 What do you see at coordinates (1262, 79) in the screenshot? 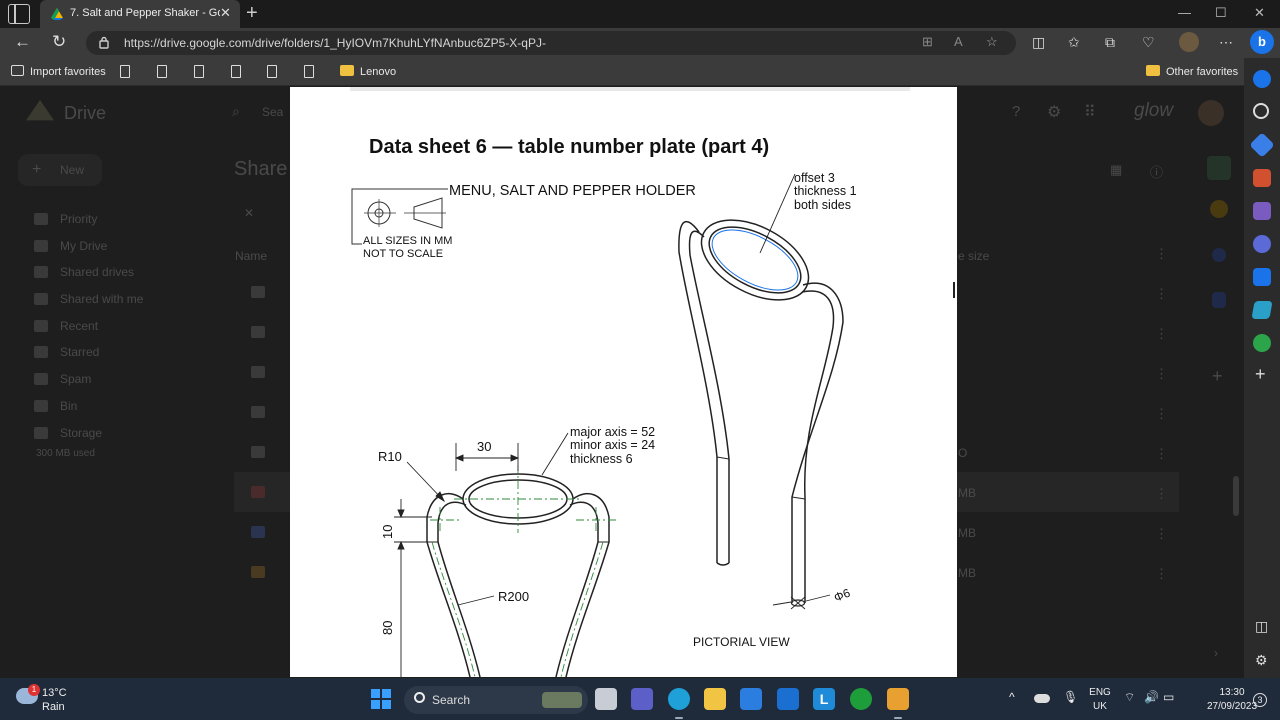
I see `search-sidebar-icon` at bounding box center [1262, 79].